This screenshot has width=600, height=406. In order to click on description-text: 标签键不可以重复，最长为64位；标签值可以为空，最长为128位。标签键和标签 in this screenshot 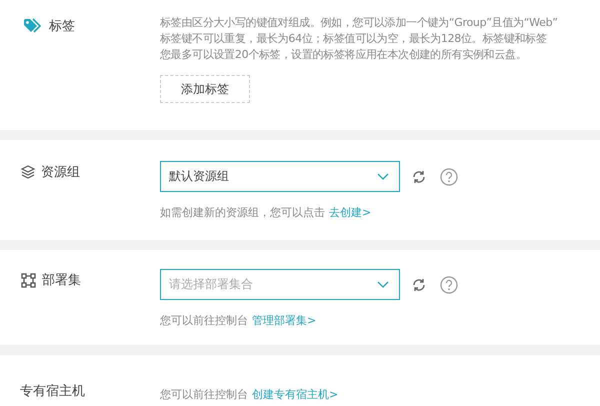, I will do `click(354, 39)`.